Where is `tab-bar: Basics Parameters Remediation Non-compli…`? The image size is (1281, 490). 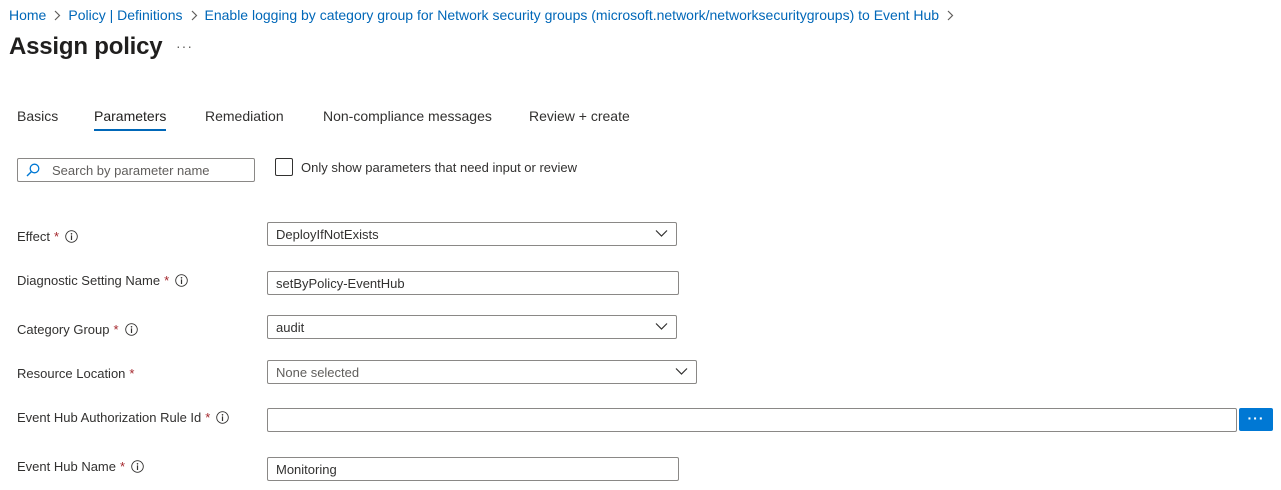
tab-bar: Basics Parameters Remediation Non-compli… is located at coordinates (350, 121).